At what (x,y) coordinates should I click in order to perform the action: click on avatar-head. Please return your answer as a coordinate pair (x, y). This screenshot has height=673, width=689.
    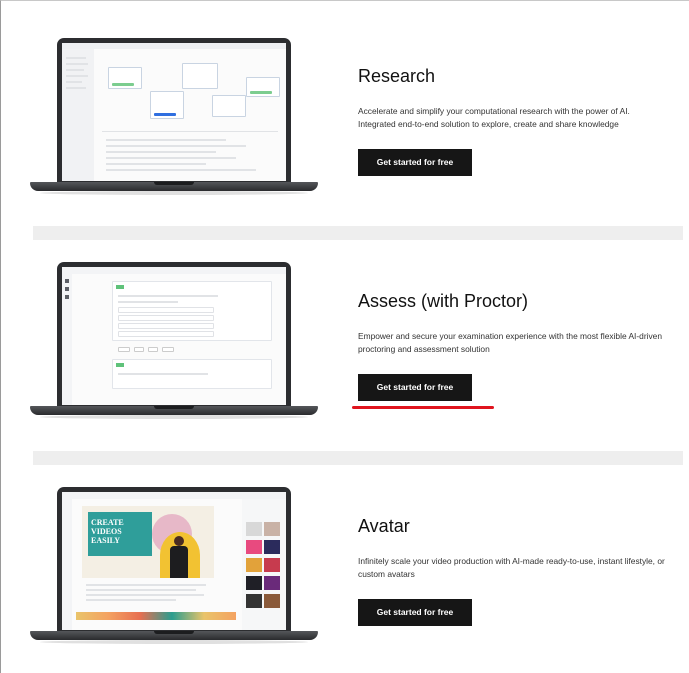
    Looking at the image, I should click on (179, 541).